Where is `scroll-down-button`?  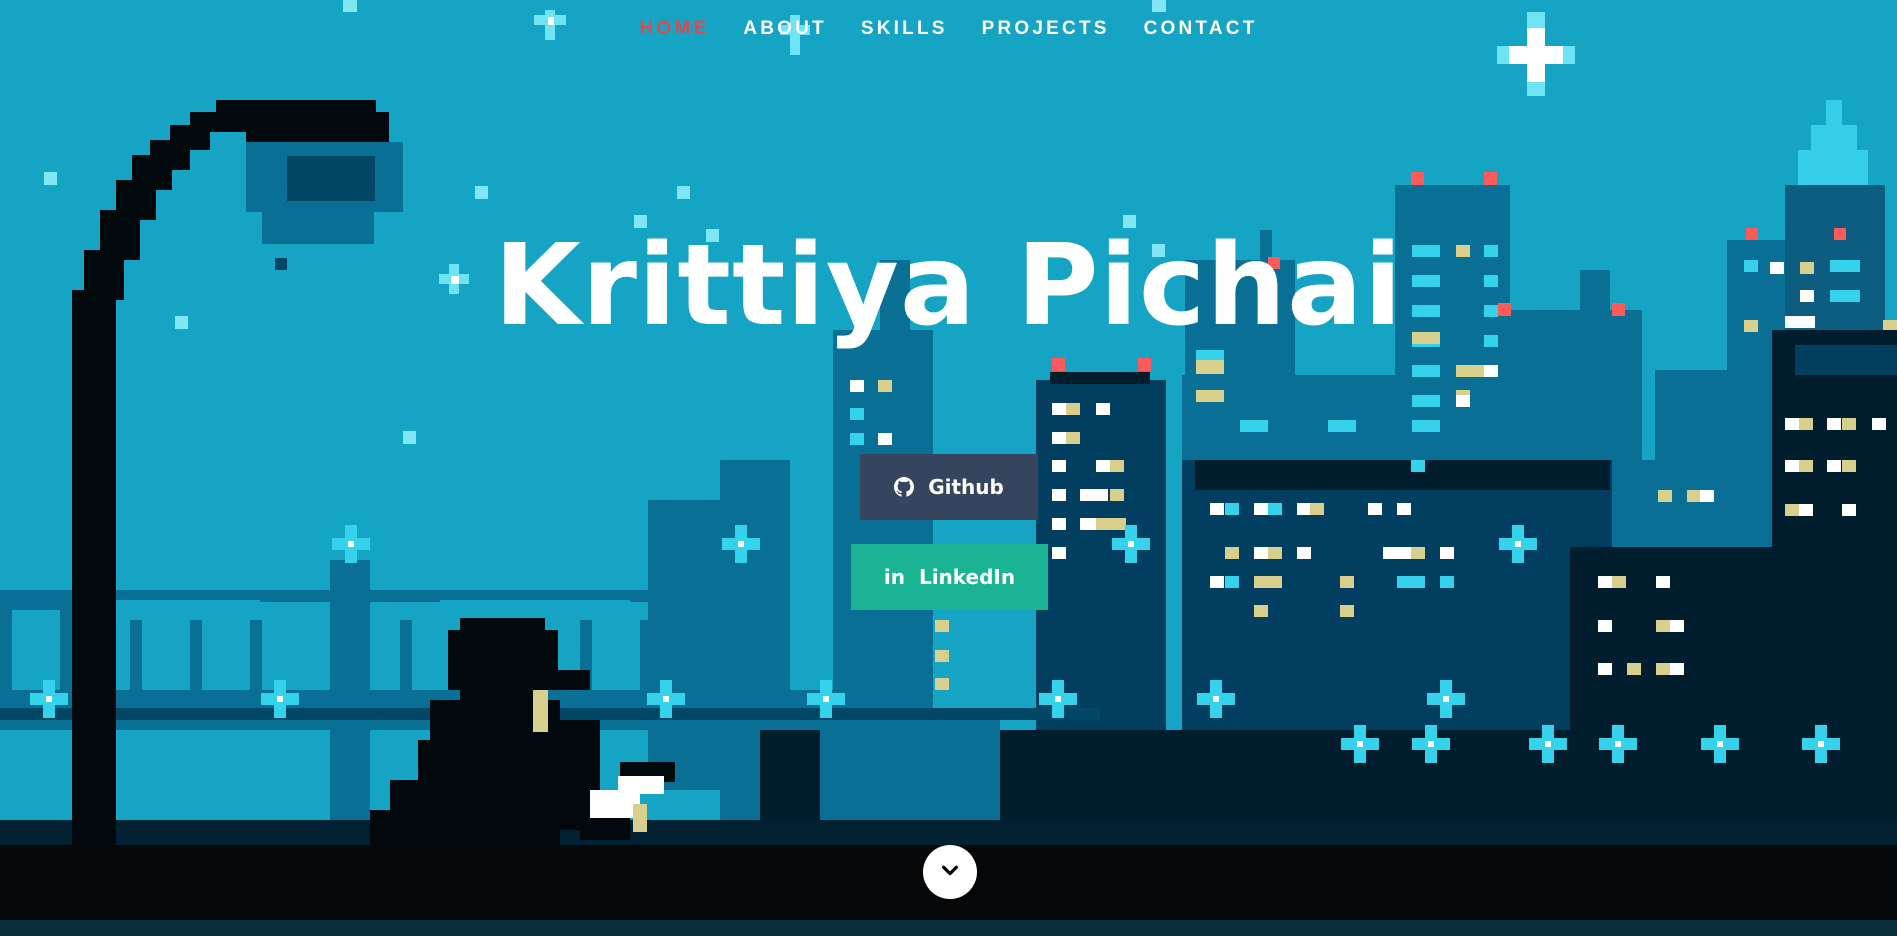
scroll-down-button is located at coordinates (950, 872).